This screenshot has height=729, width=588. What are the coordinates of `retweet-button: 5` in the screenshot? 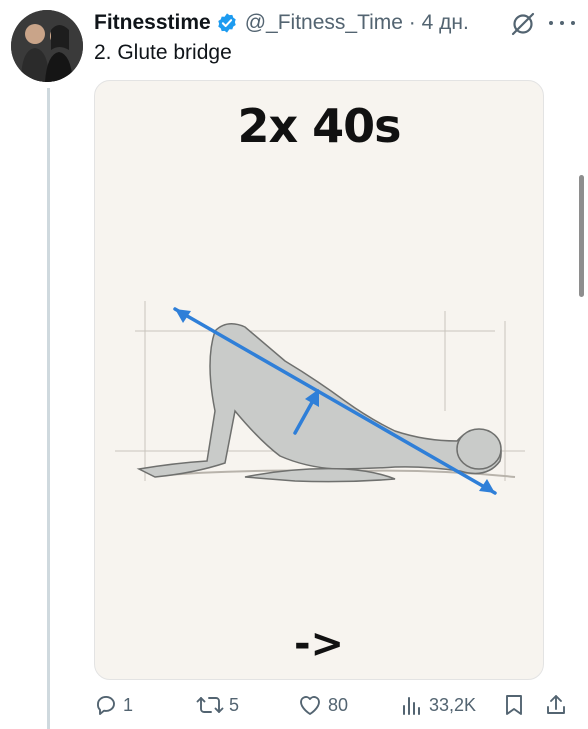 It's located at (217, 705).